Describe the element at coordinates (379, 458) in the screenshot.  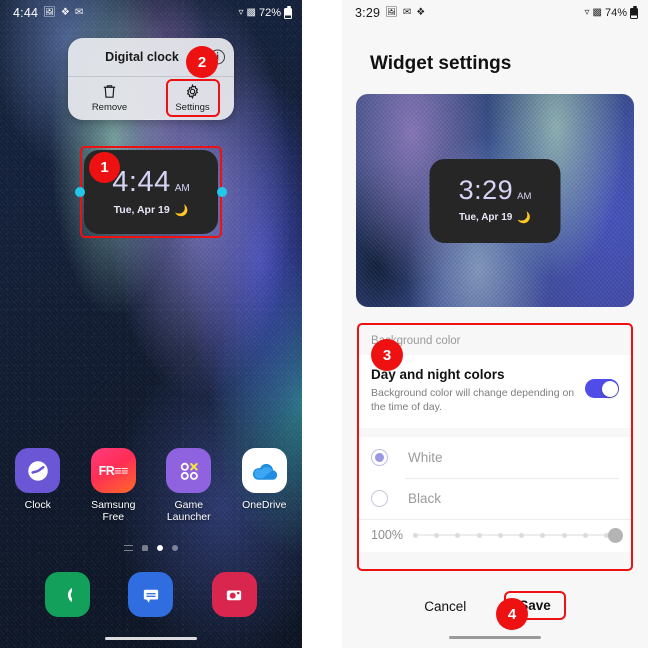
I see `radio-white` at that location.